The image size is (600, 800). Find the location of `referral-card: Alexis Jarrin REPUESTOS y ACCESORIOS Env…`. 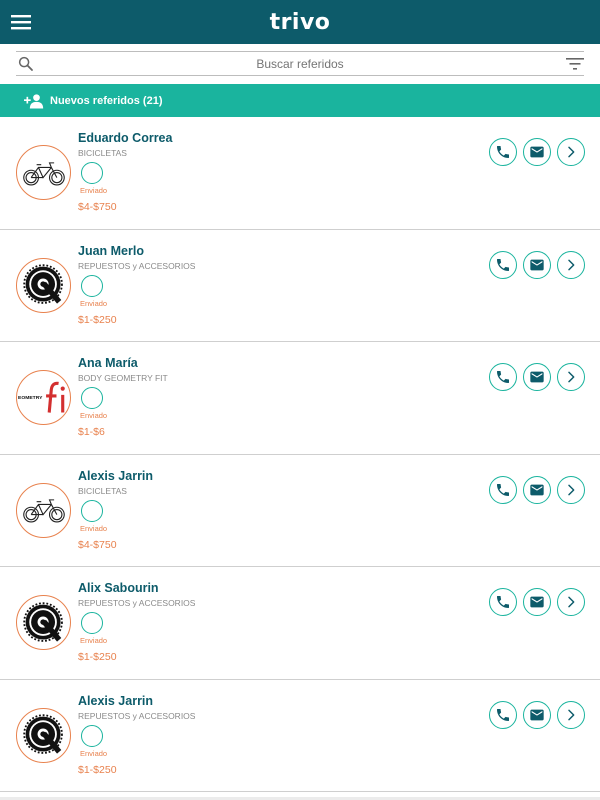

referral-card: Alexis Jarrin REPUESTOS y ACCESORIOS Env… is located at coordinates (300, 735).